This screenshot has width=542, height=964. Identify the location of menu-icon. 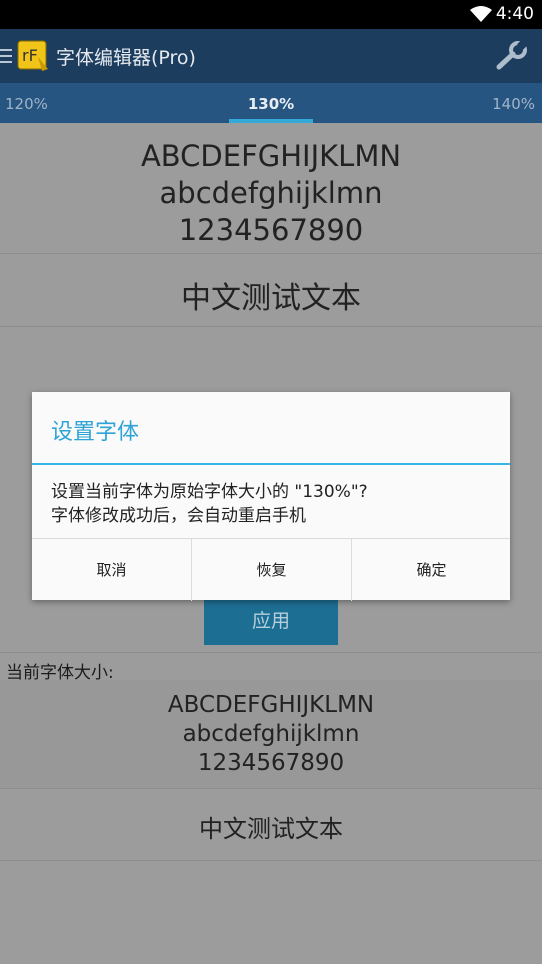
(6, 56).